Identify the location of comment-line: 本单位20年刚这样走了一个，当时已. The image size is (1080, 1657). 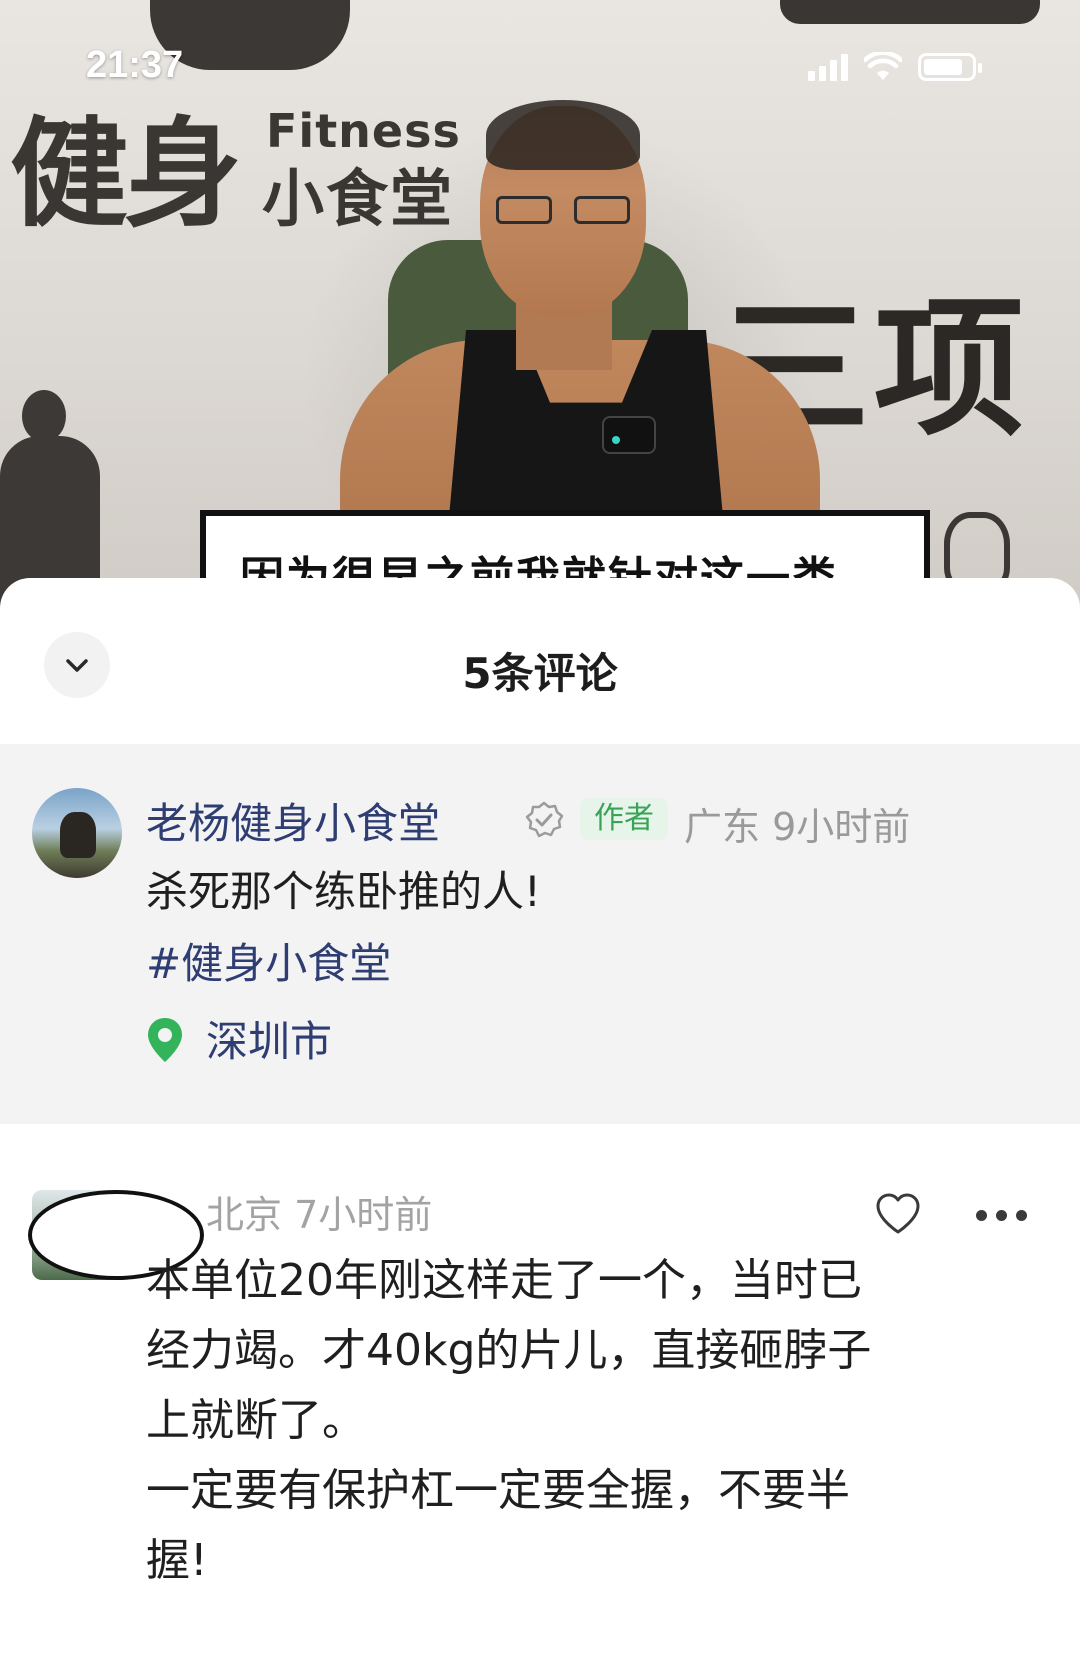
(504, 1280).